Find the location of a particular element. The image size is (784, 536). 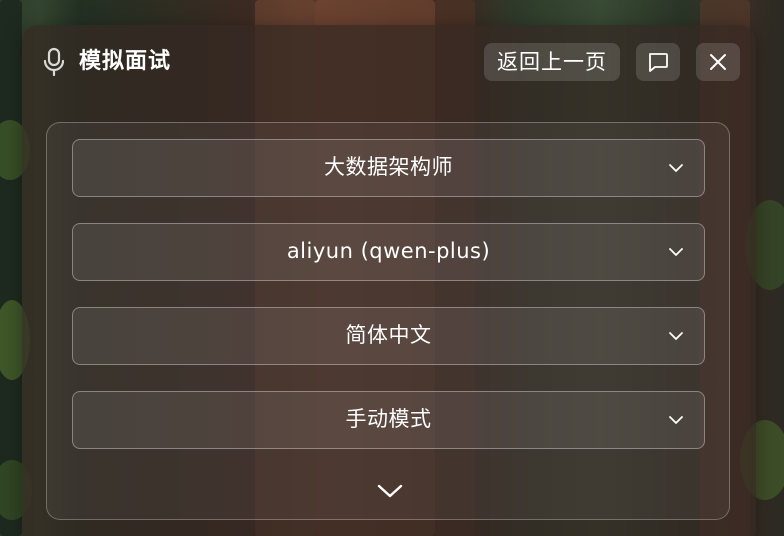

close-icon is located at coordinates (718, 62).